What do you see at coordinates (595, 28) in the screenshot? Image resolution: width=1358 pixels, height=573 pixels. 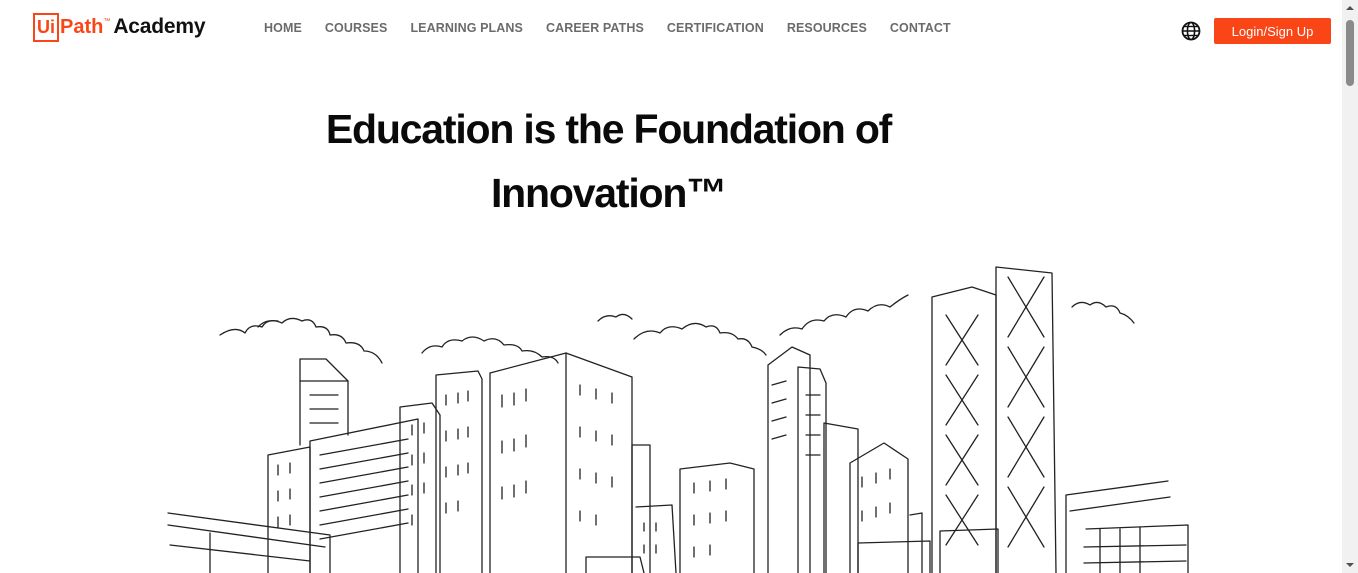 I see `nav-career-paths: CAREER PATHS` at bounding box center [595, 28].